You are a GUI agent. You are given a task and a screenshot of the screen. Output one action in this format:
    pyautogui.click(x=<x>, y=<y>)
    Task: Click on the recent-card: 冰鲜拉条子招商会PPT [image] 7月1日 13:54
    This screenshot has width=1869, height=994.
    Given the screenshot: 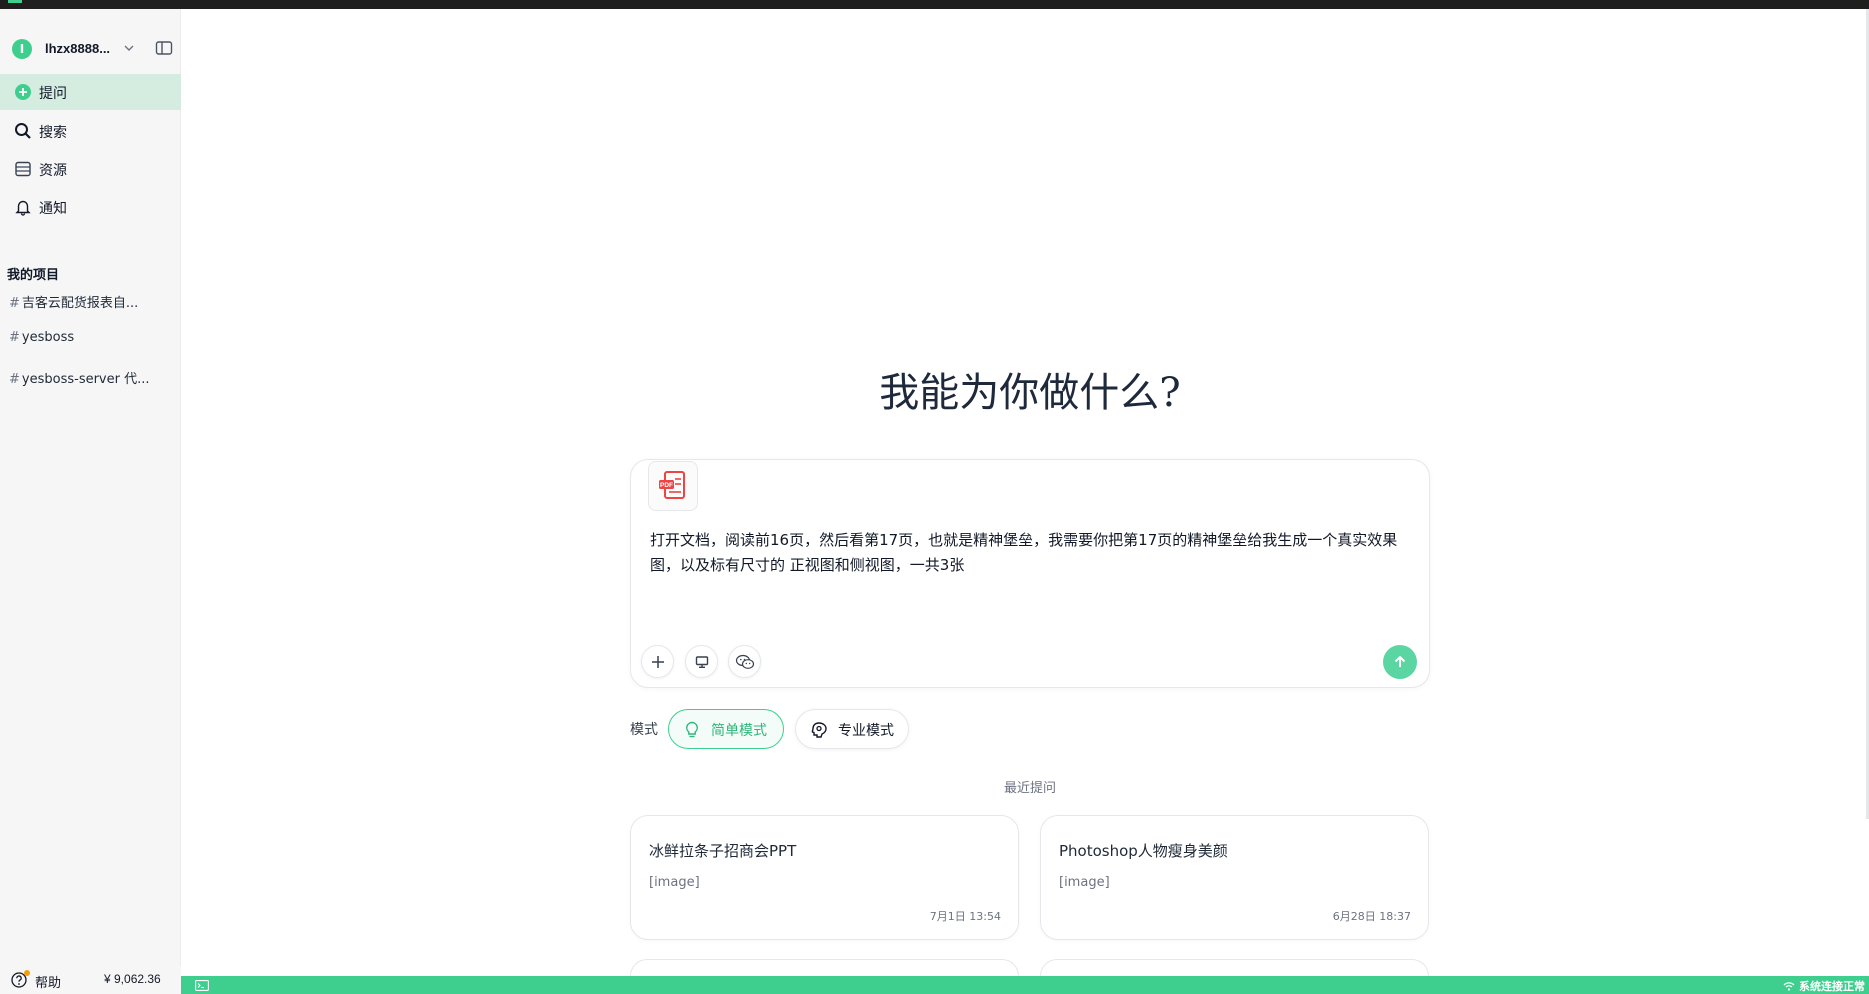 What is the action you would take?
    pyautogui.click(x=824, y=877)
    